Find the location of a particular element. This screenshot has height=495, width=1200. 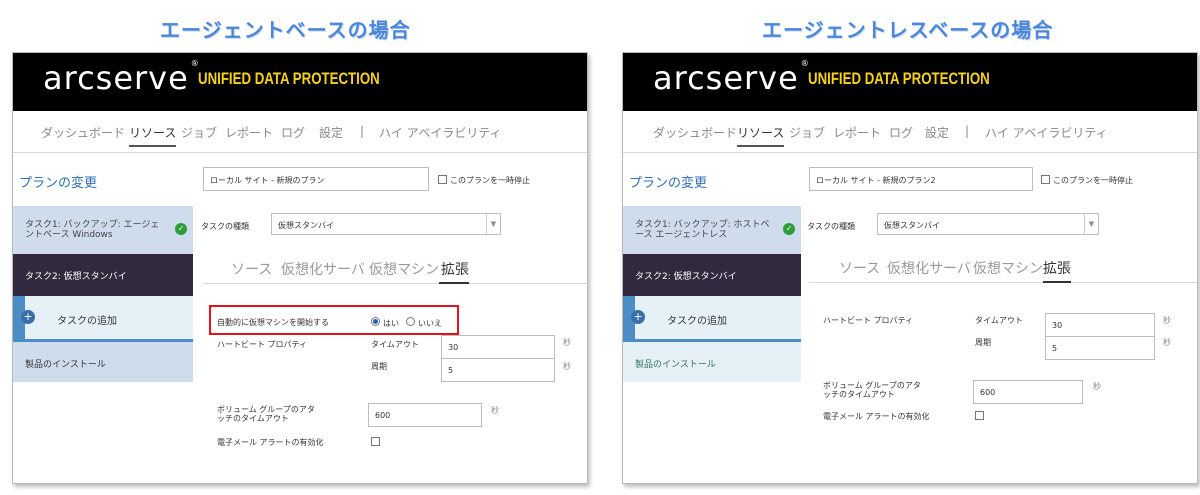

radio-yes is located at coordinates (375, 321).